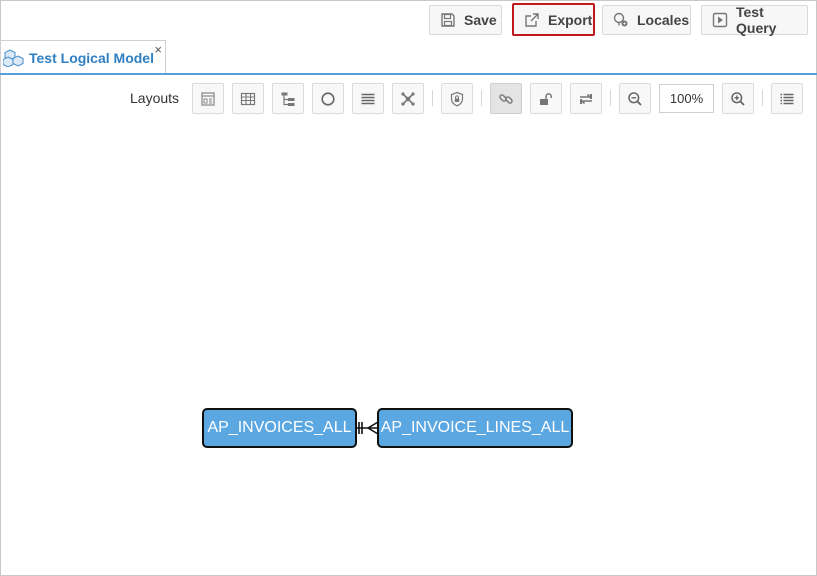 This screenshot has height=576, width=817. What do you see at coordinates (158, 49) in the screenshot?
I see `close-icon: ×` at bounding box center [158, 49].